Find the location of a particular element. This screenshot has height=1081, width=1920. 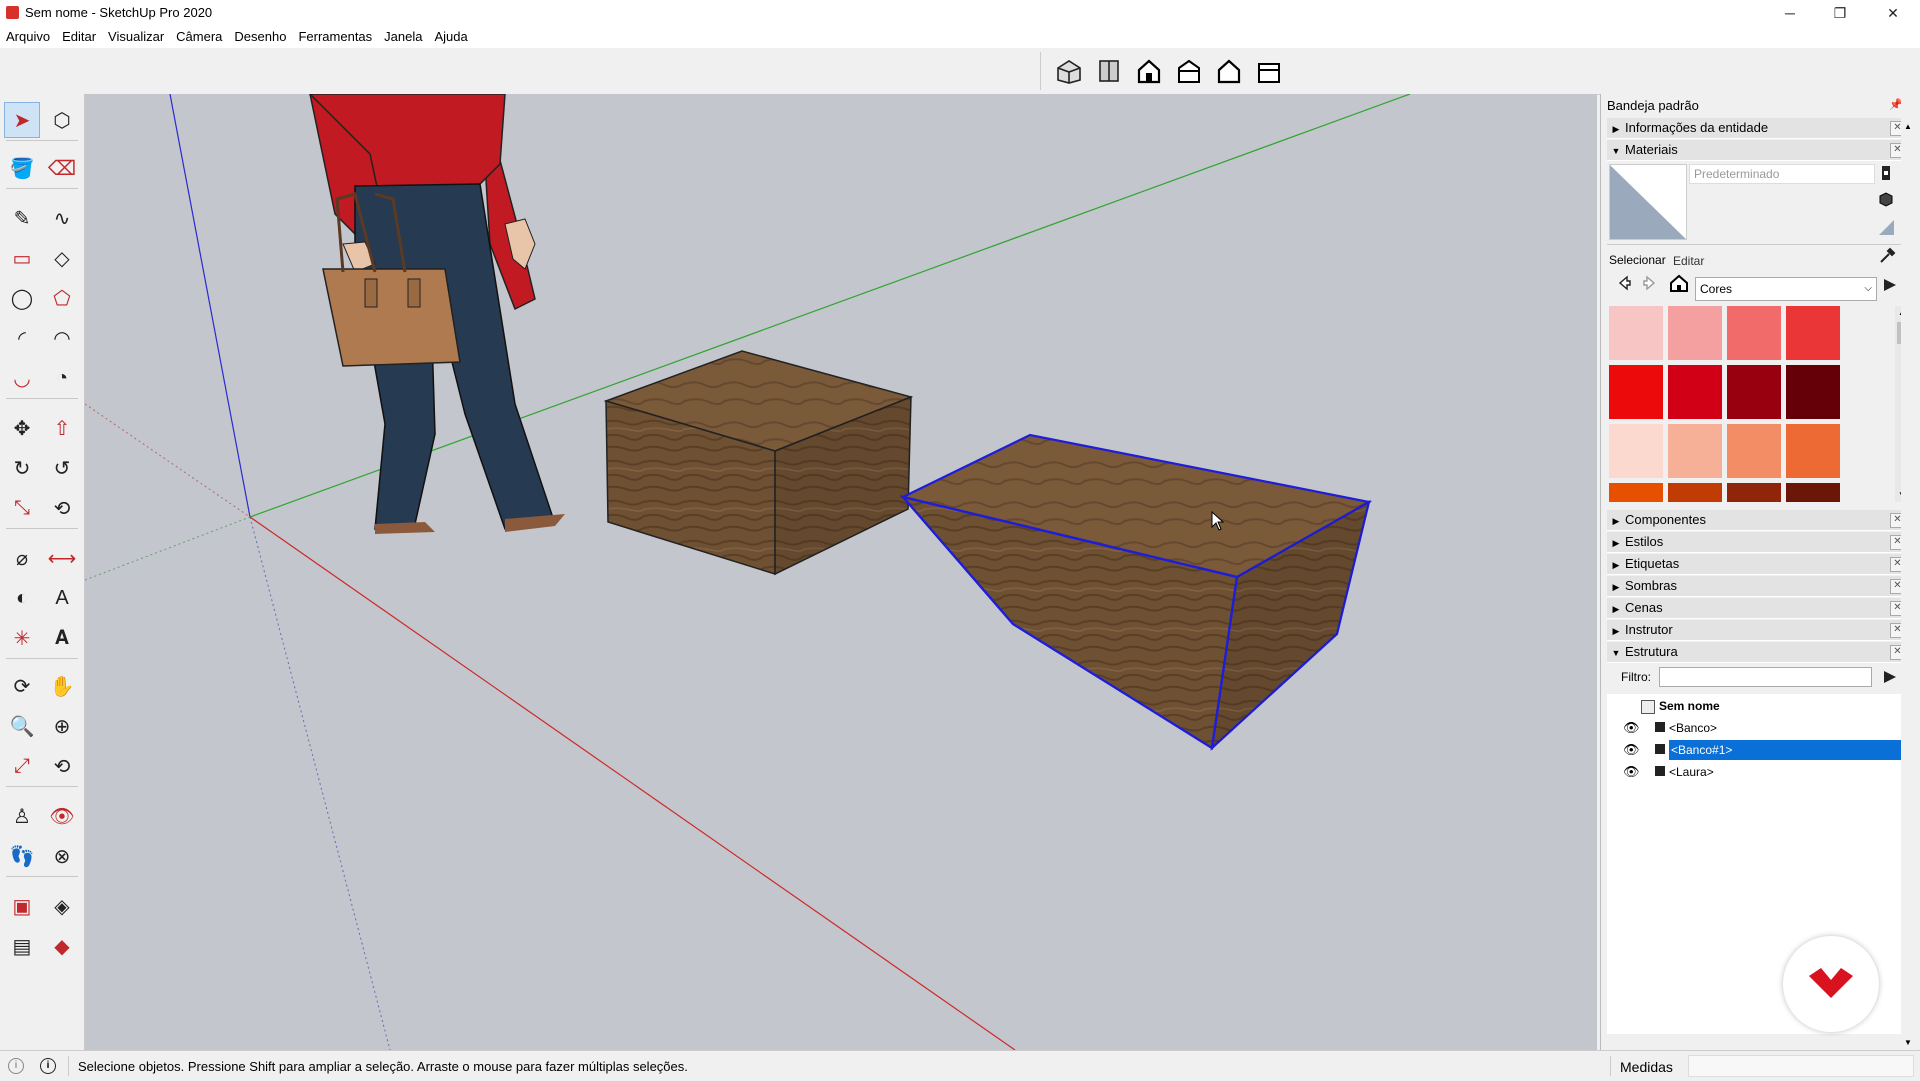

outliner-item-laura: <Laura> is located at coordinates (1691, 772).